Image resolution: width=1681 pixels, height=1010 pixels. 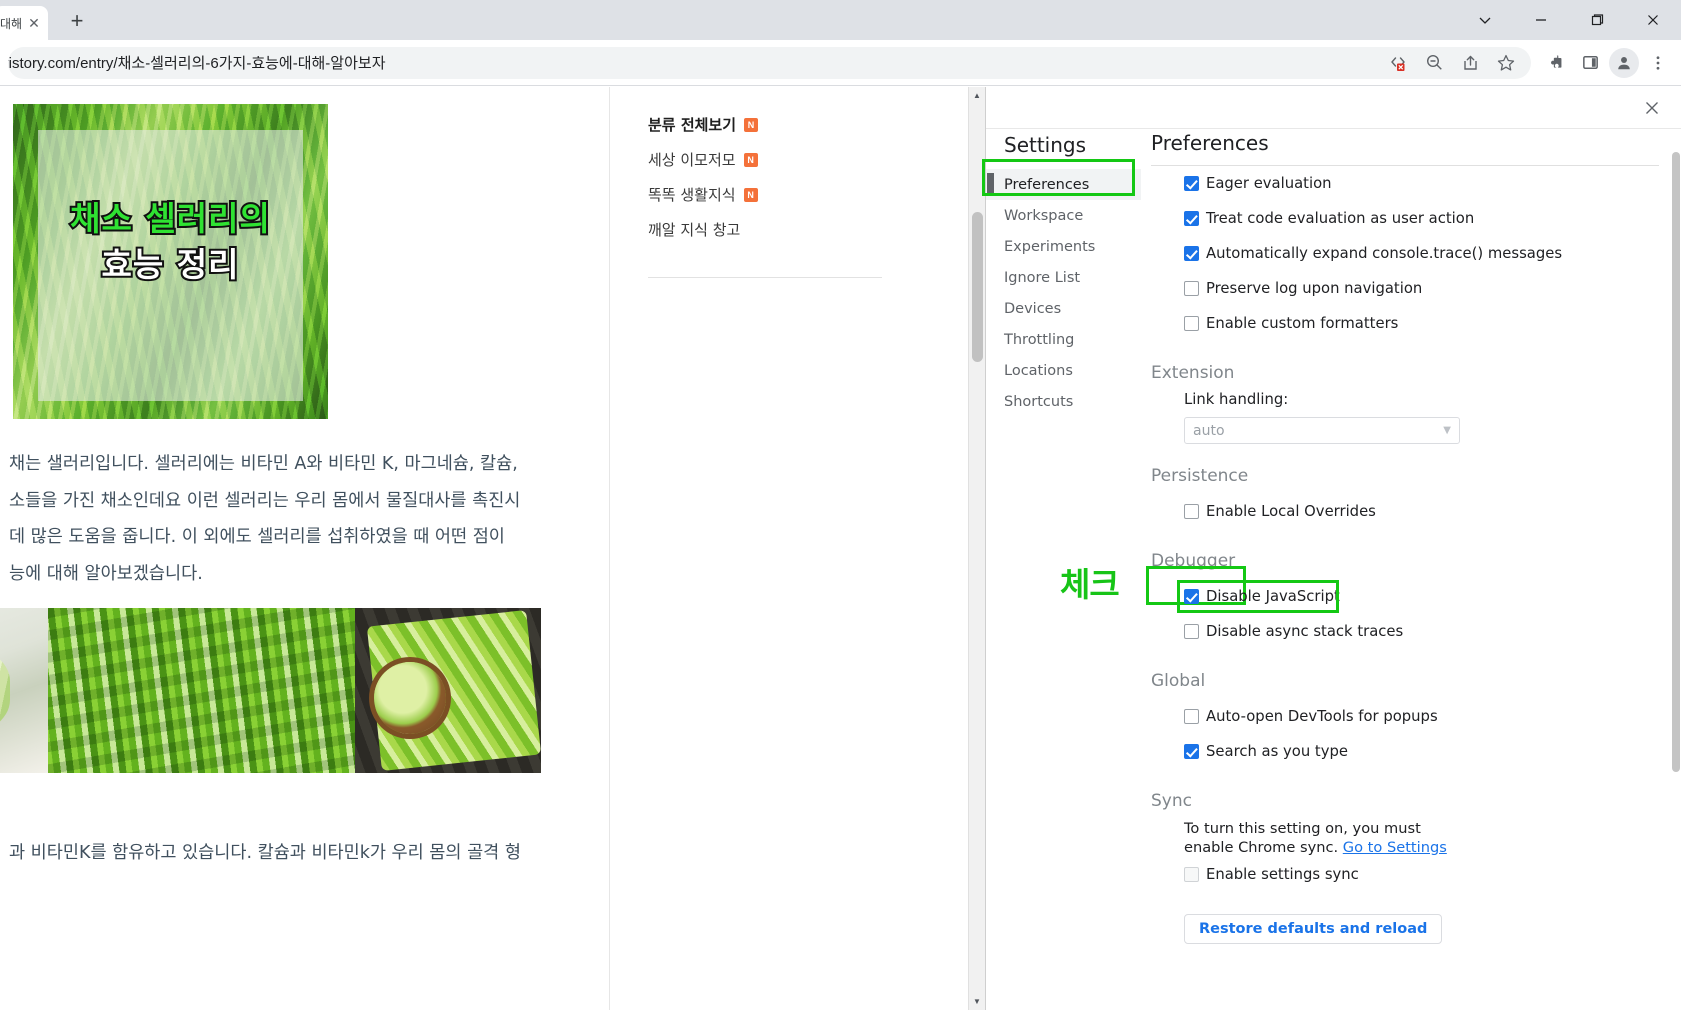 What do you see at coordinates (1322, 716) in the screenshot?
I see `checkbox-label: Auto-open DevTools for popups` at bounding box center [1322, 716].